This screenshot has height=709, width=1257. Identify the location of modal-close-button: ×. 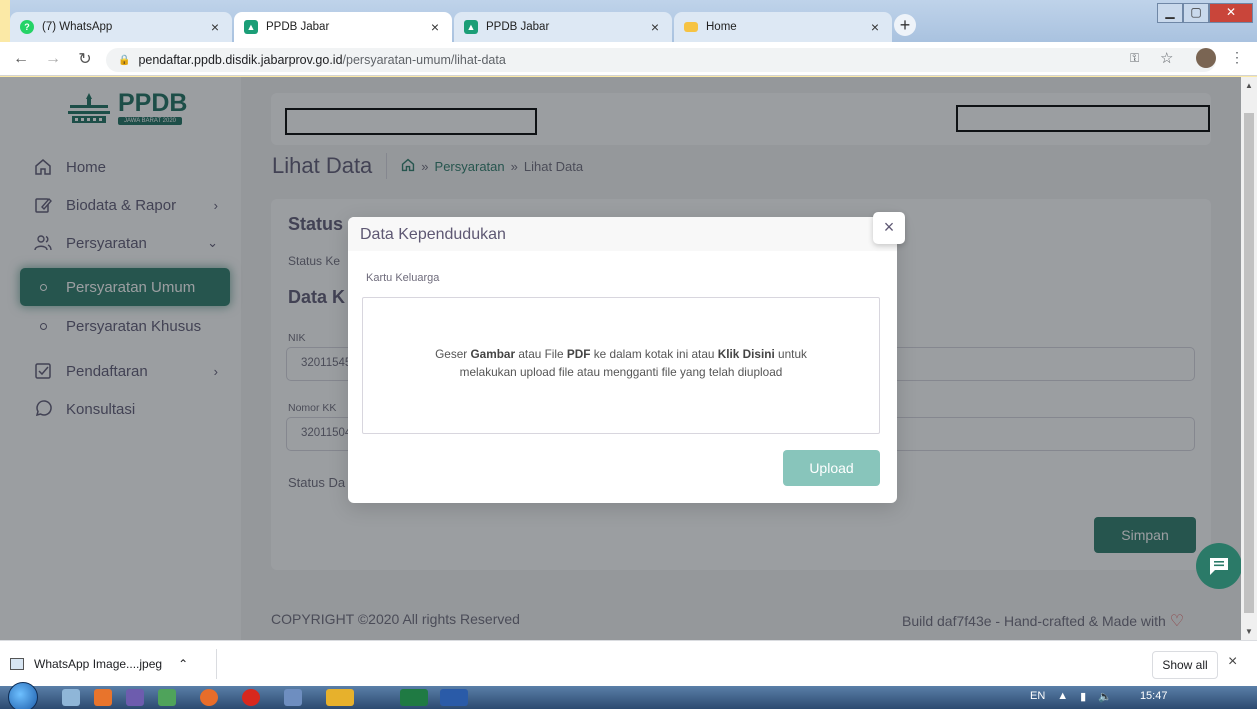
(889, 228).